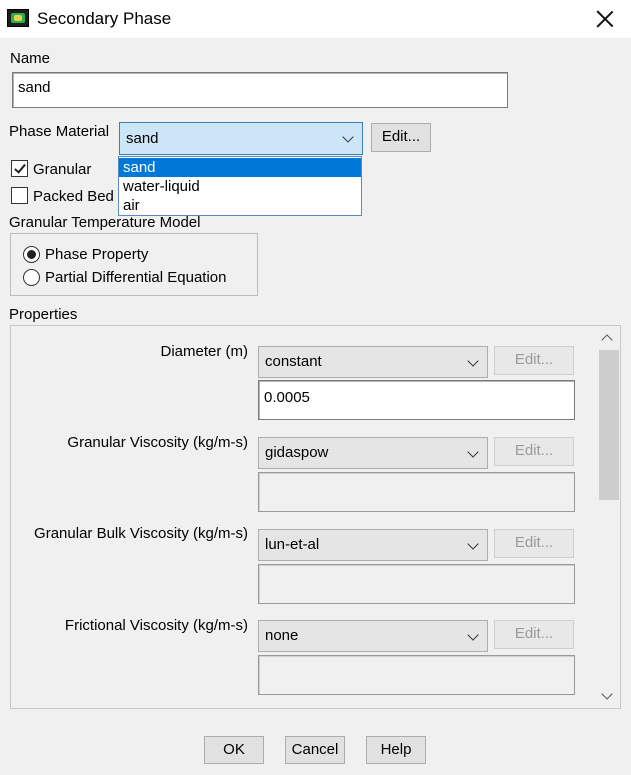 This screenshot has width=631, height=775. Describe the element at coordinates (260, 90) in the screenshot. I see `name-input: sand` at that location.